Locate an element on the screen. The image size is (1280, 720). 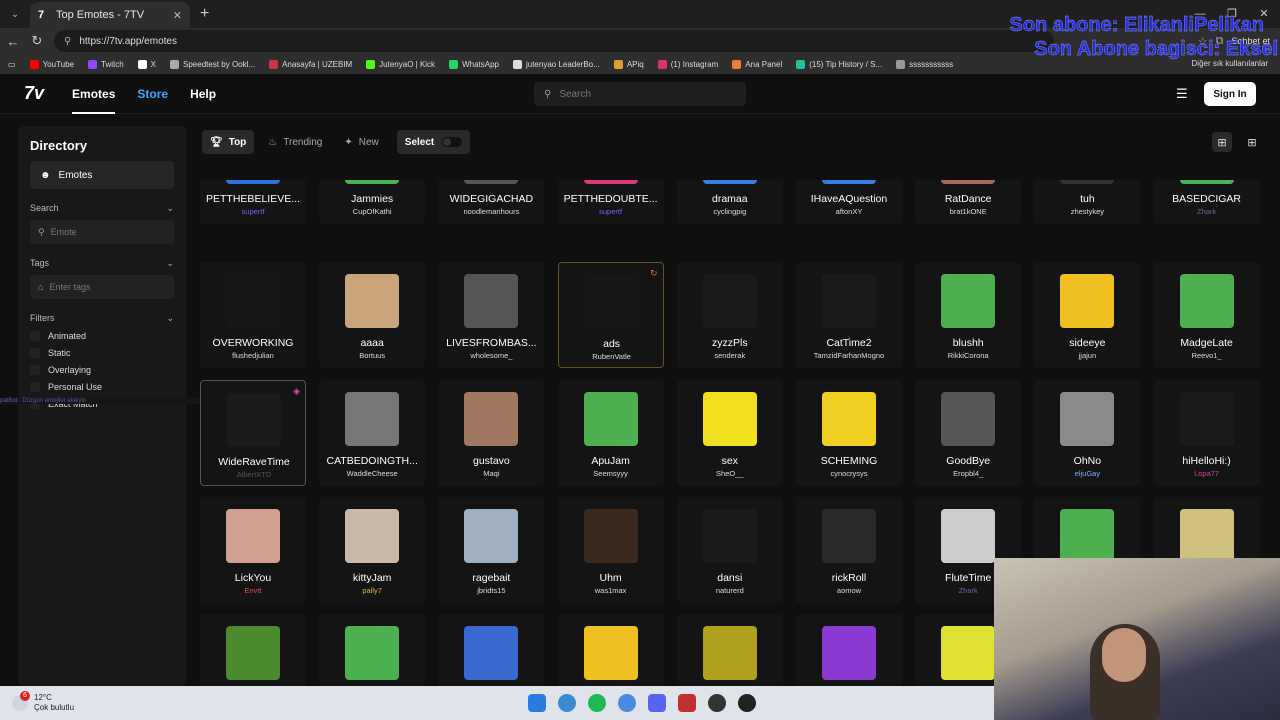
emote-card: rickRoll aomow is located at coordinates (849, 550).